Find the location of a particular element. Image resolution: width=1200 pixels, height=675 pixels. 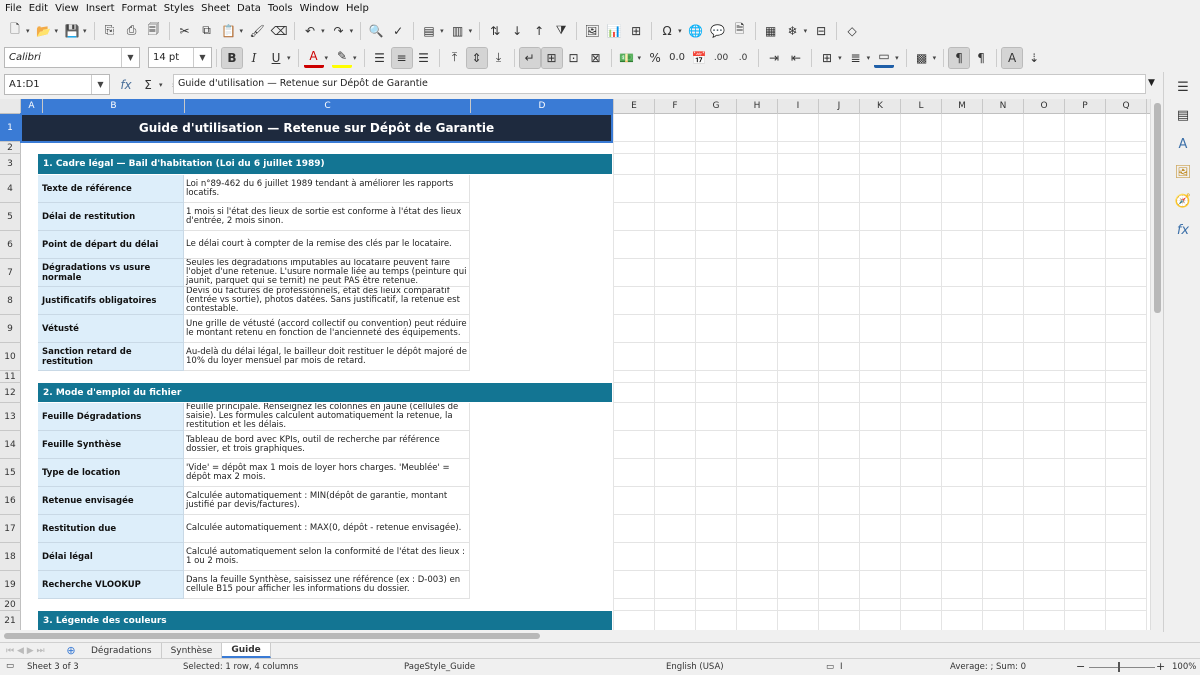

column-header-d: D is located at coordinates (542, 106).